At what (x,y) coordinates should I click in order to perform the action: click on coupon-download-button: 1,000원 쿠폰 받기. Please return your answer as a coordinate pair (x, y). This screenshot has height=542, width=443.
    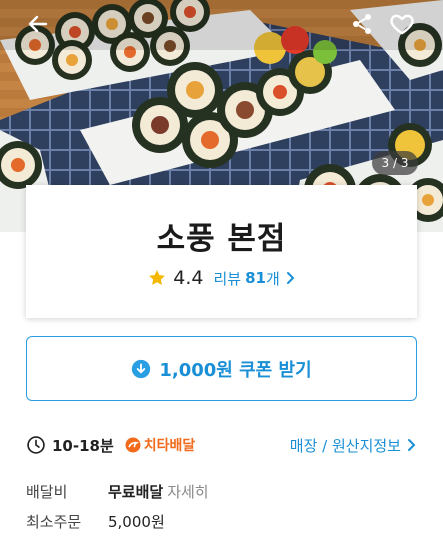
    Looking at the image, I should click on (221, 368).